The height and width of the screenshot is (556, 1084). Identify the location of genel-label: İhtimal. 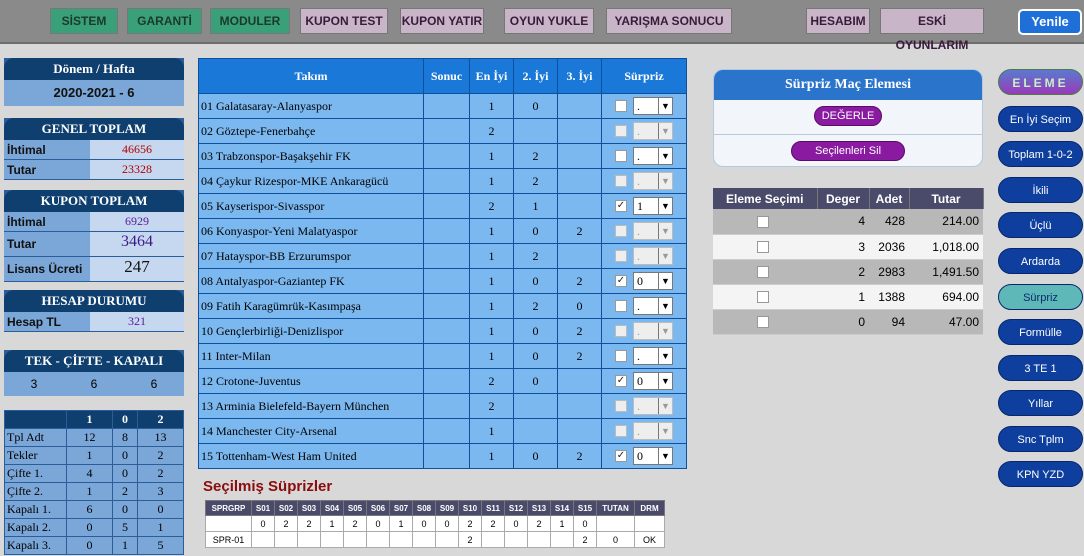
(26, 149).